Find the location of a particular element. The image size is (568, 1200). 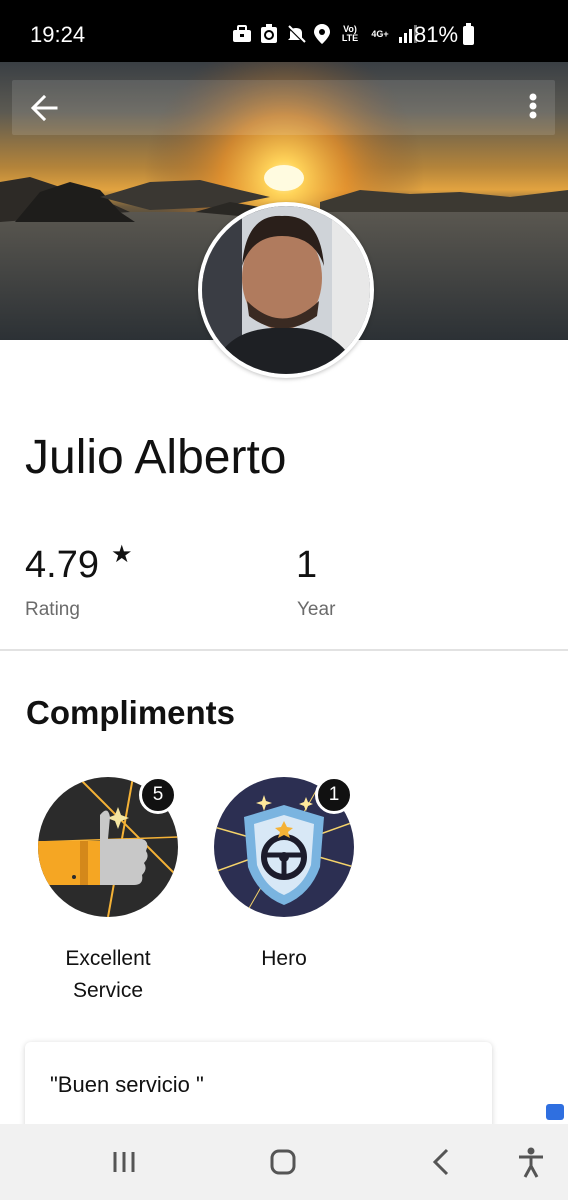

accessibility-icon is located at coordinates (531, 1162).